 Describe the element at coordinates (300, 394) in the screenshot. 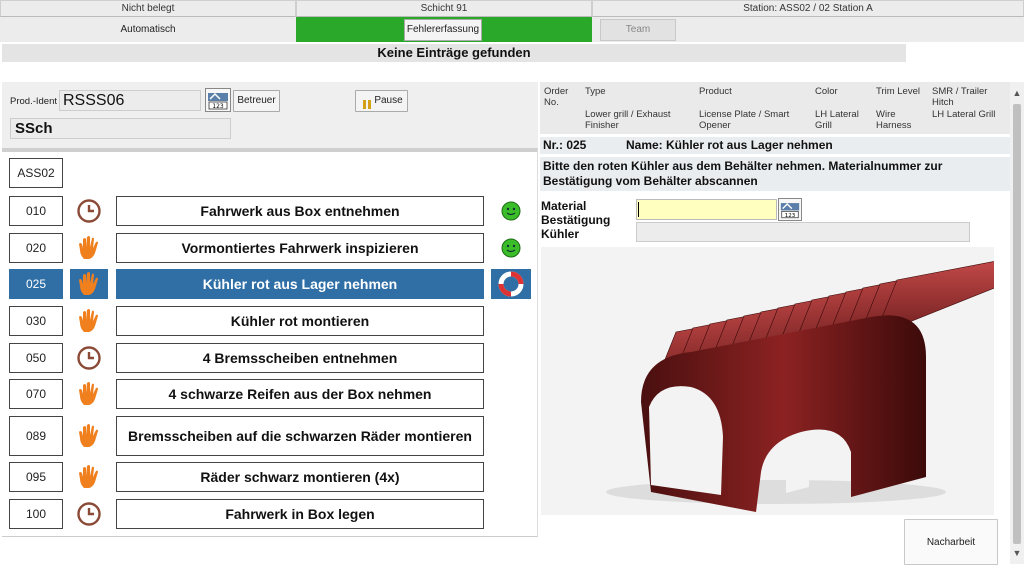

I see `step-description: 4 schwarze Reifen aus der Box nehmen` at that location.